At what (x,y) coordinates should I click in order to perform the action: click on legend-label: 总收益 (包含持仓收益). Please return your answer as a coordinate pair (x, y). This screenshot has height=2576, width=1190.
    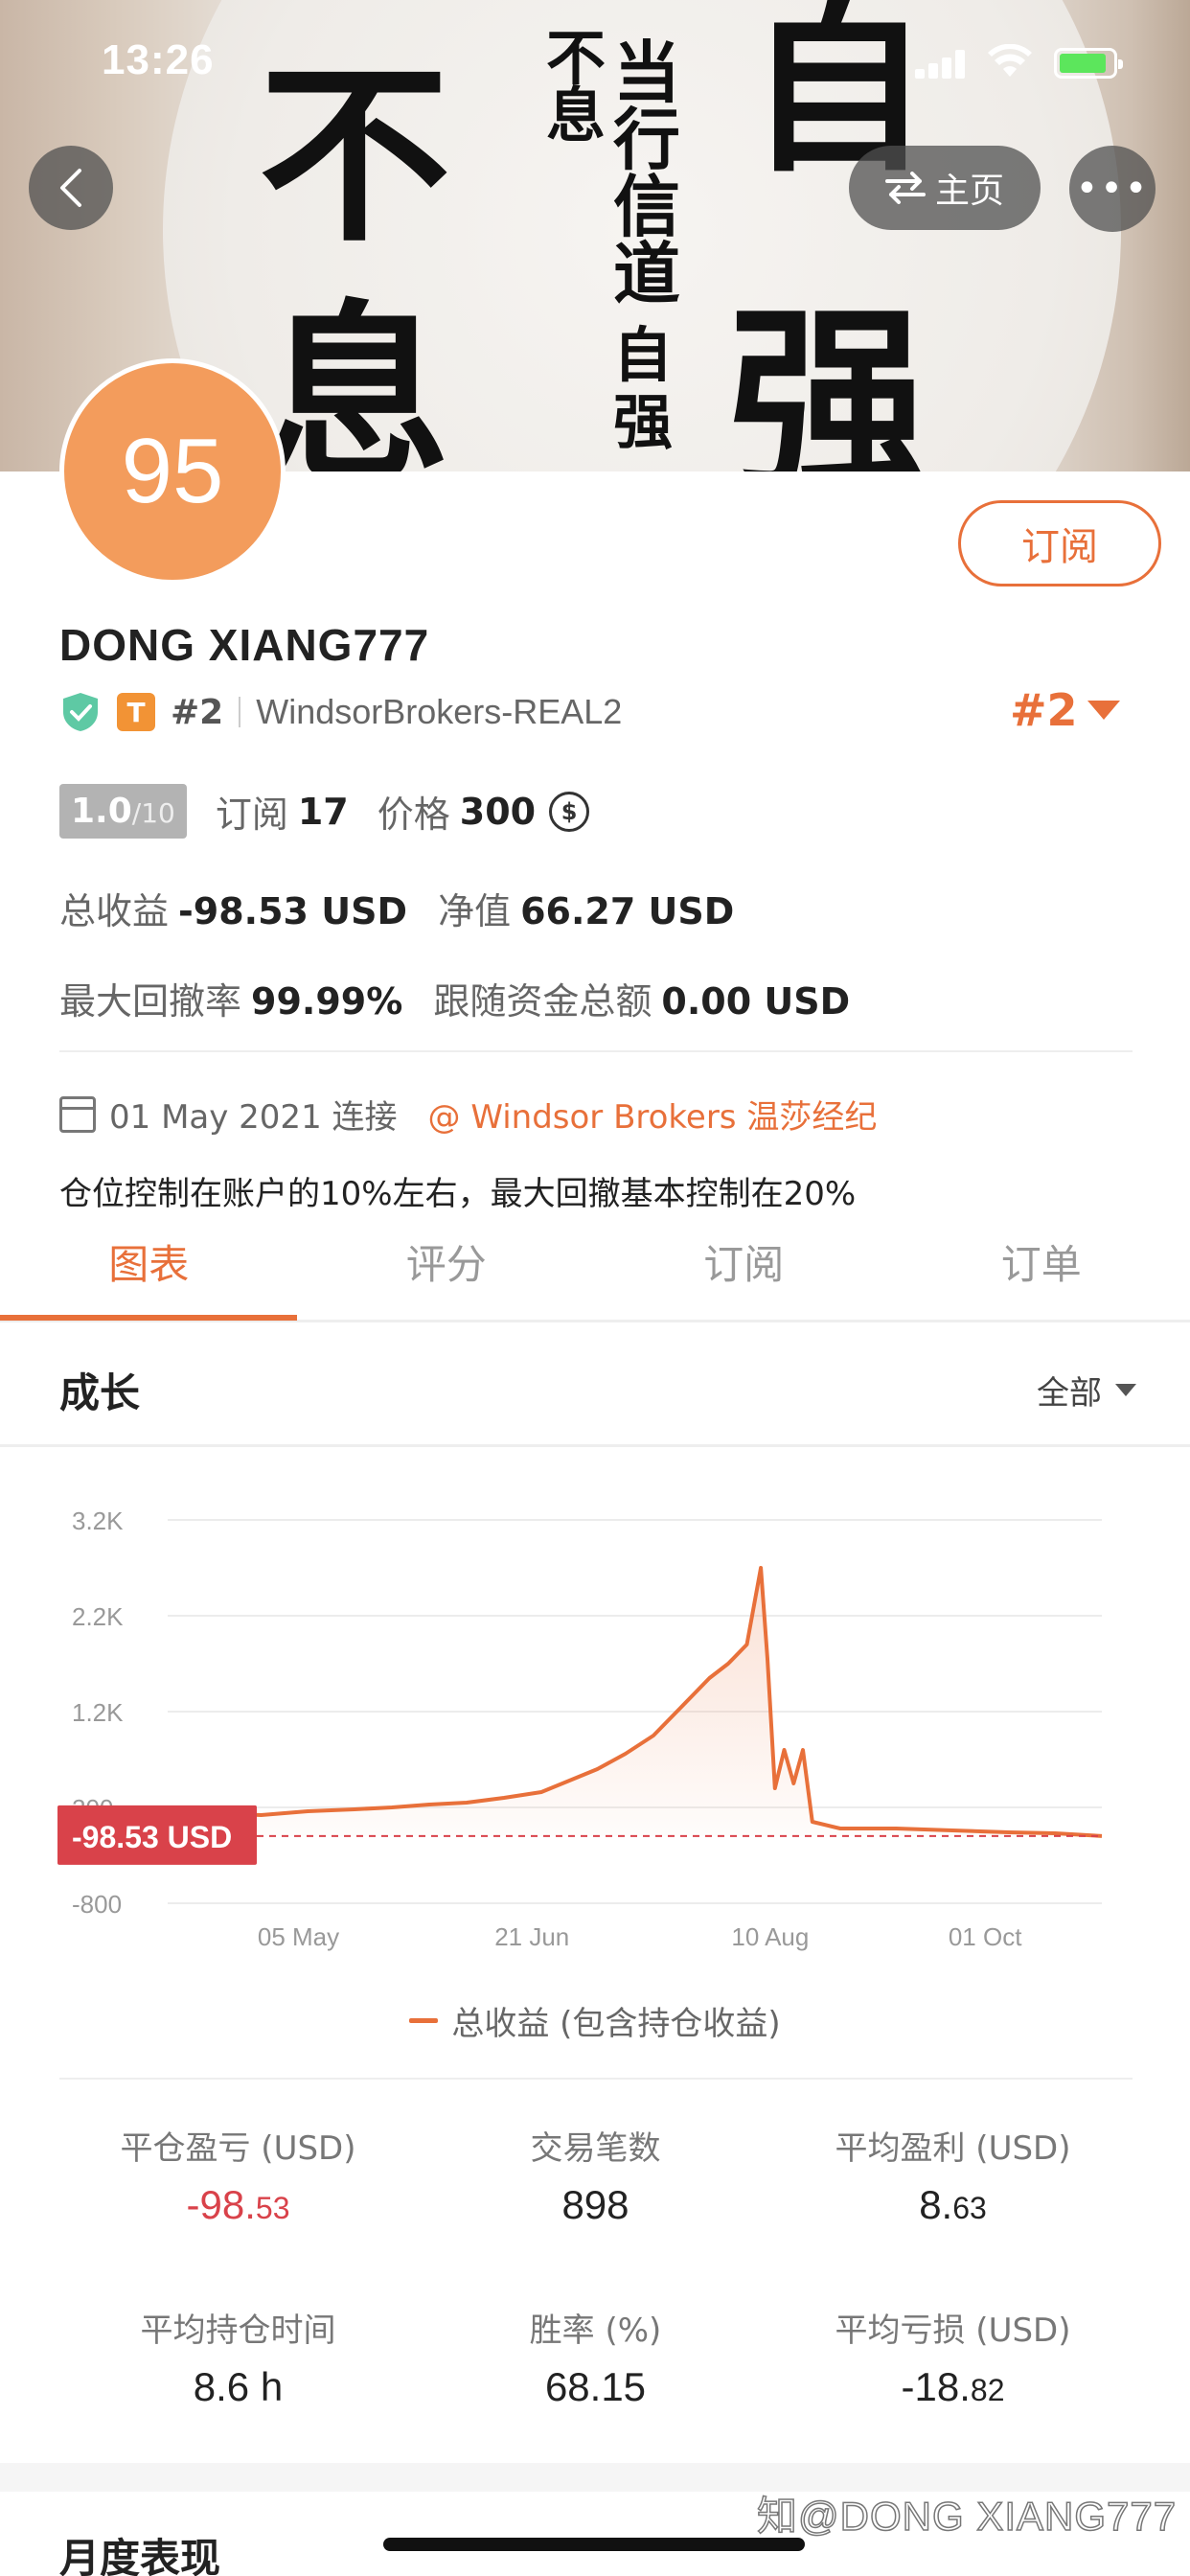
    Looking at the image, I should click on (616, 2024).